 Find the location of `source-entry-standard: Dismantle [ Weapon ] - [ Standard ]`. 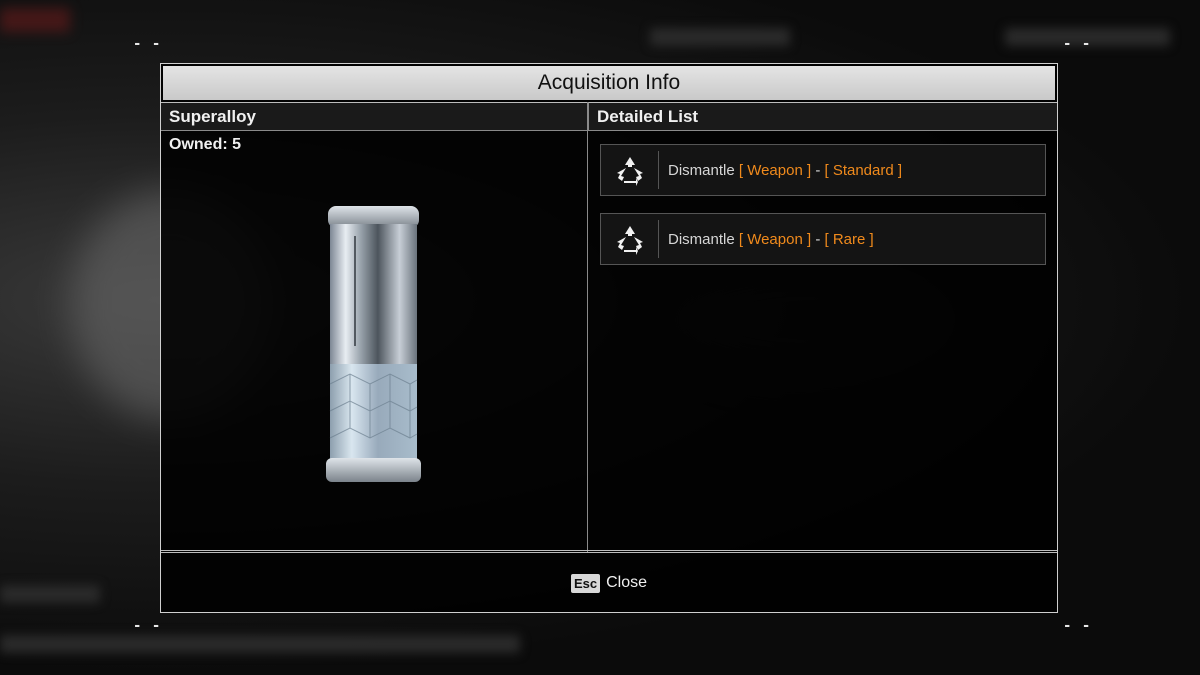

source-entry-standard: Dismantle [ Weapon ] - [ Standard ] is located at coordinates (823, 170).